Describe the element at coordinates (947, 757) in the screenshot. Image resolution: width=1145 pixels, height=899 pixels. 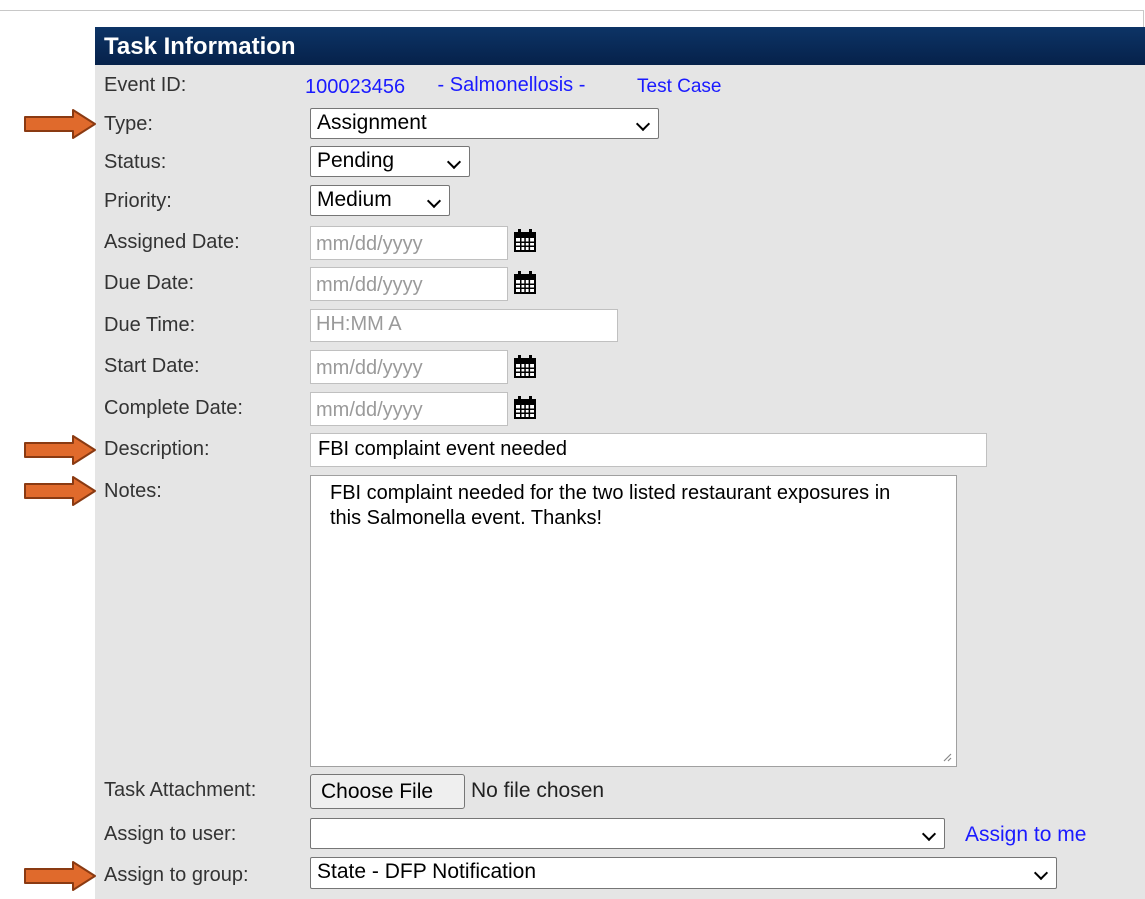
I see `resize-grip-icon` at that location.